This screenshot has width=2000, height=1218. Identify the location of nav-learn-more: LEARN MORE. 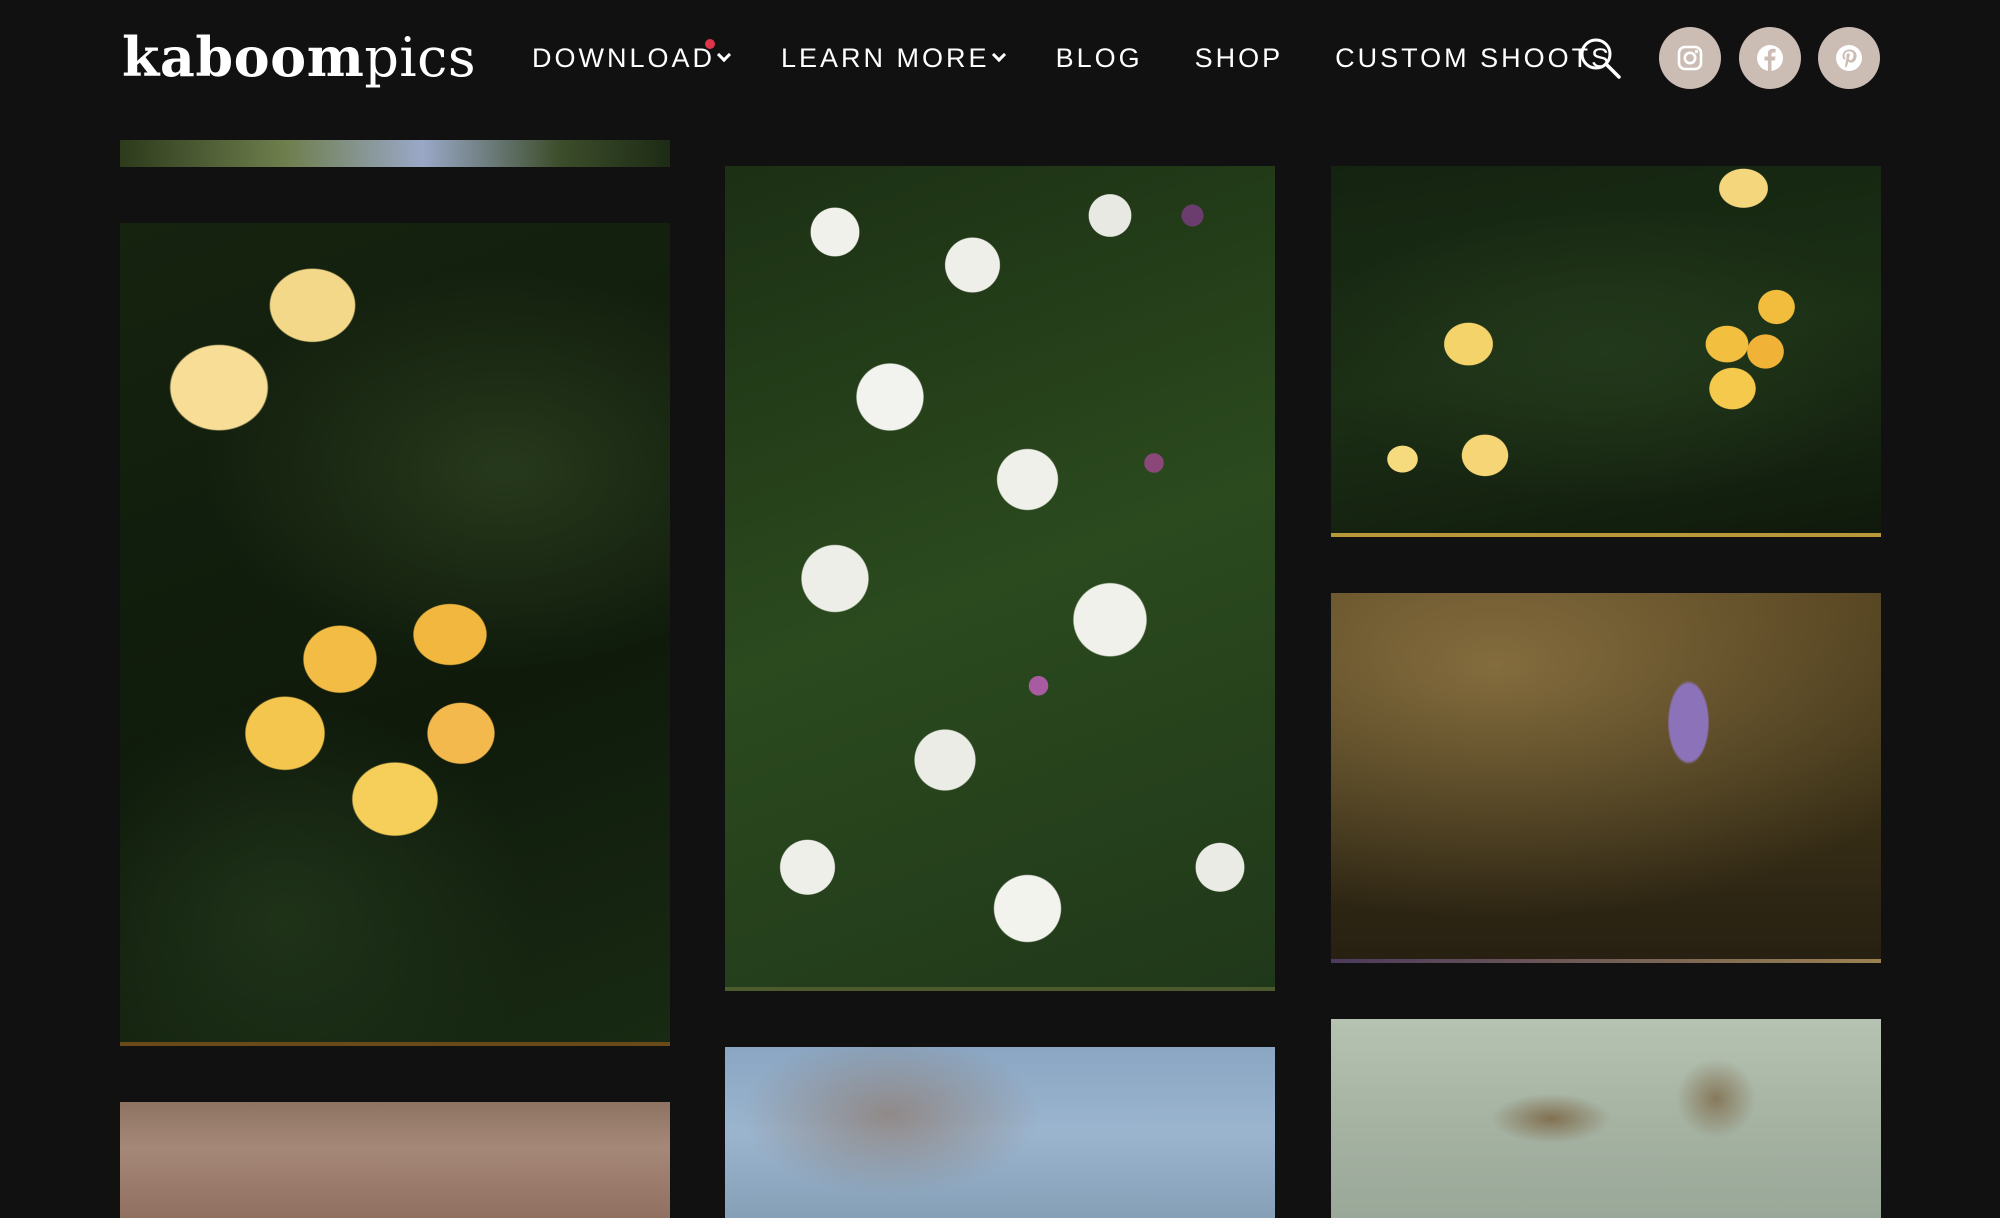
(893, 58).